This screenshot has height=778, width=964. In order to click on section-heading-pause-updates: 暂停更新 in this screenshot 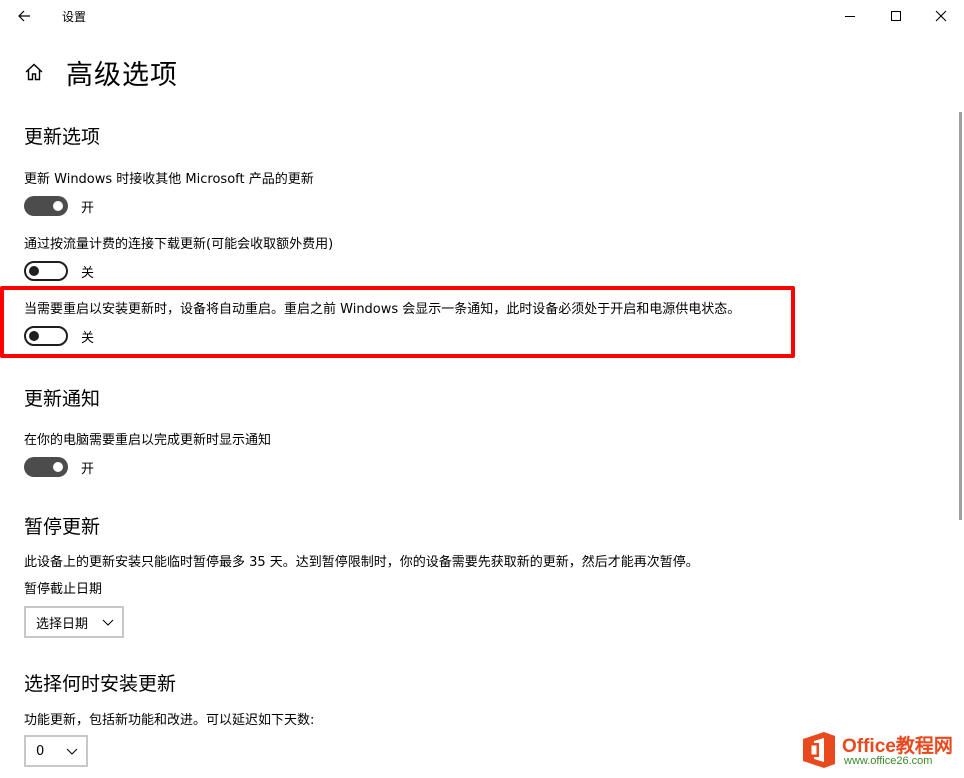, I will do `click(62, 527)`.